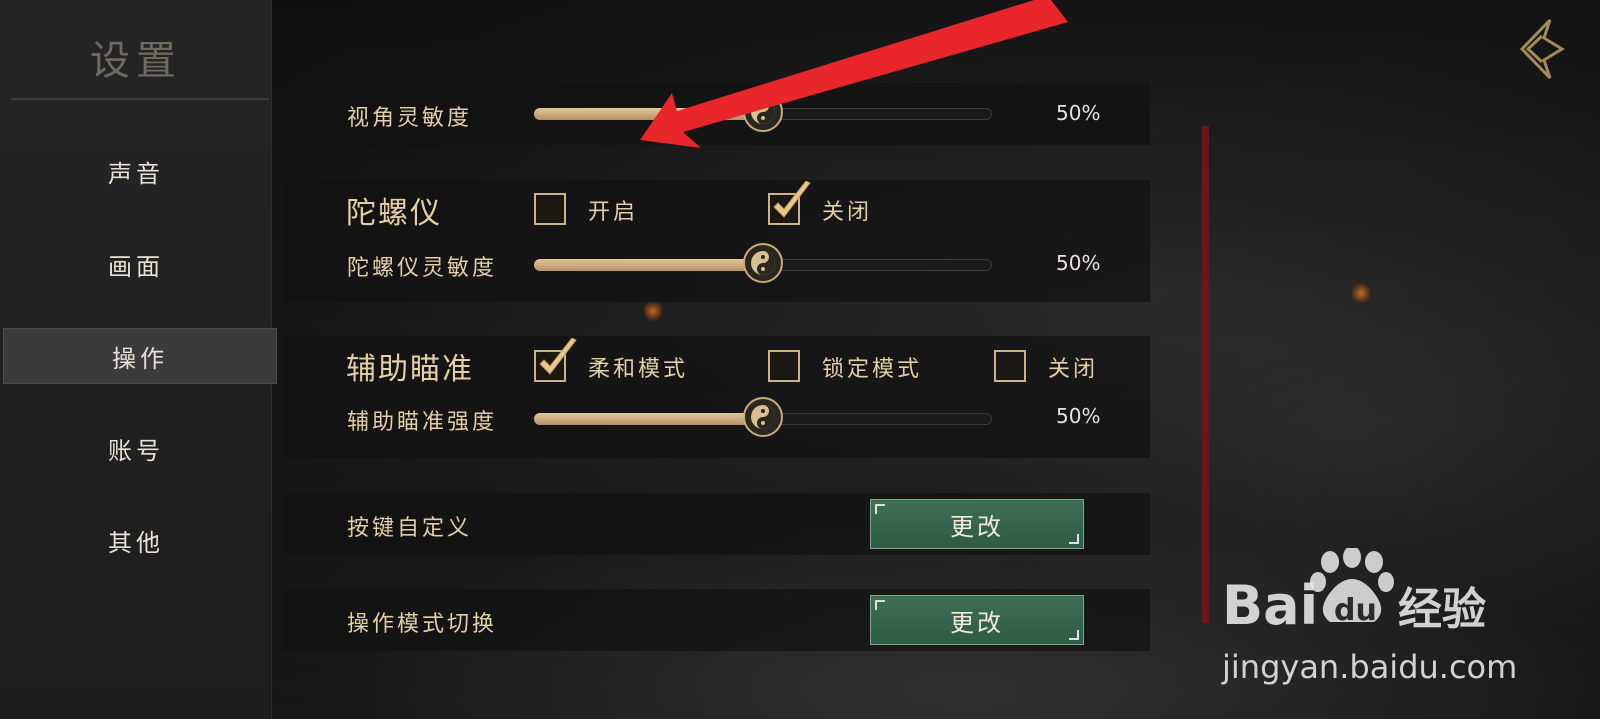 The image size is (1600, 719). I want to click on aim-assist-off-checkbox, so click(1010, 366).